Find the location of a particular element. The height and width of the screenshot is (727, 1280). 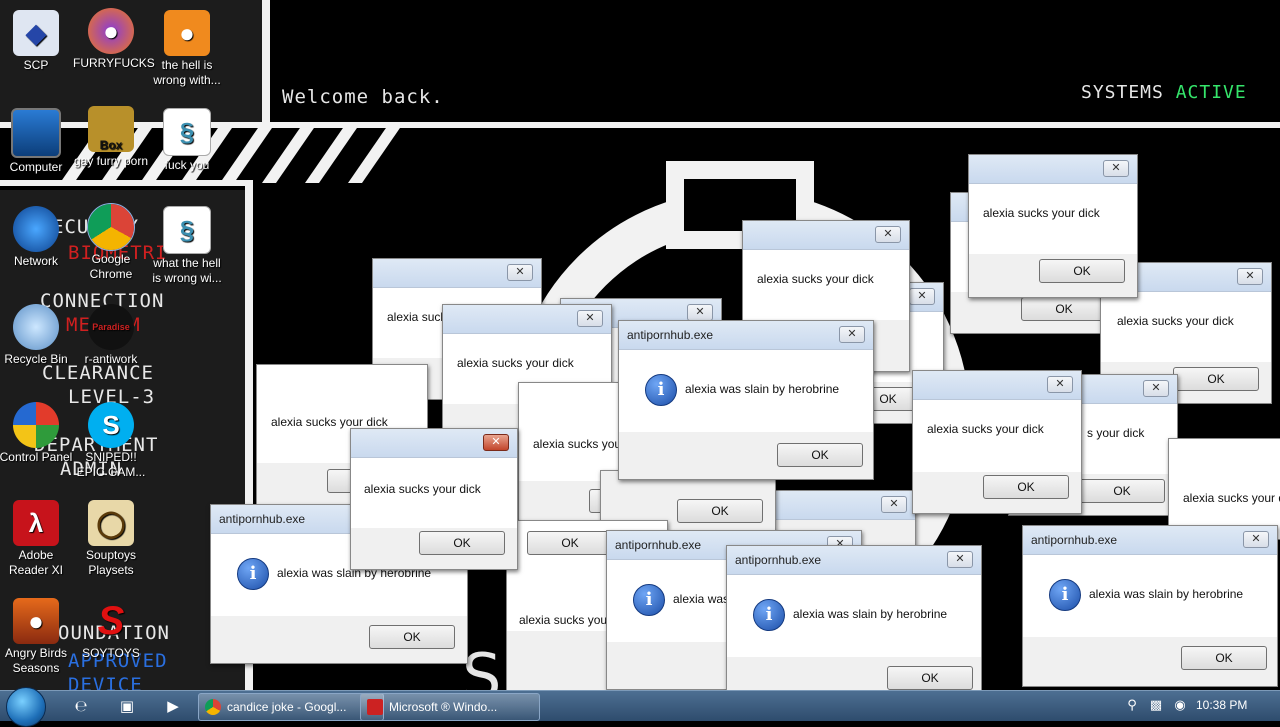

icon-label: Souptoys Playsets is located at coordinates (111, 562).